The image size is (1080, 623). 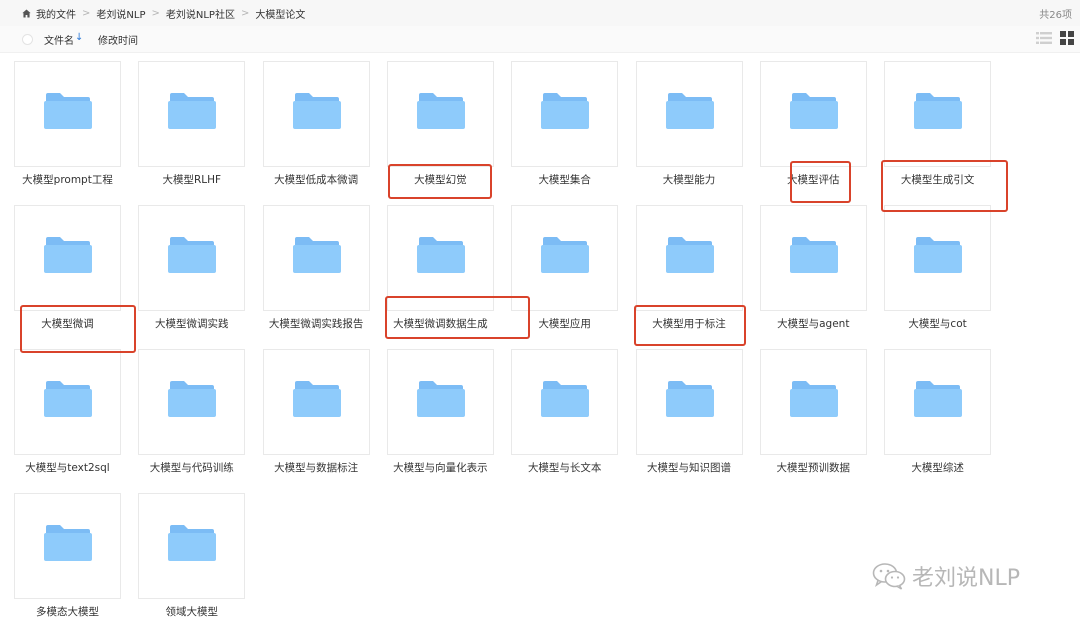 What do you see at coordinates (56, 13) in the screenshot?
I see `breadcrumb-my-files: 我的文件` at bounding box center [56, 13].